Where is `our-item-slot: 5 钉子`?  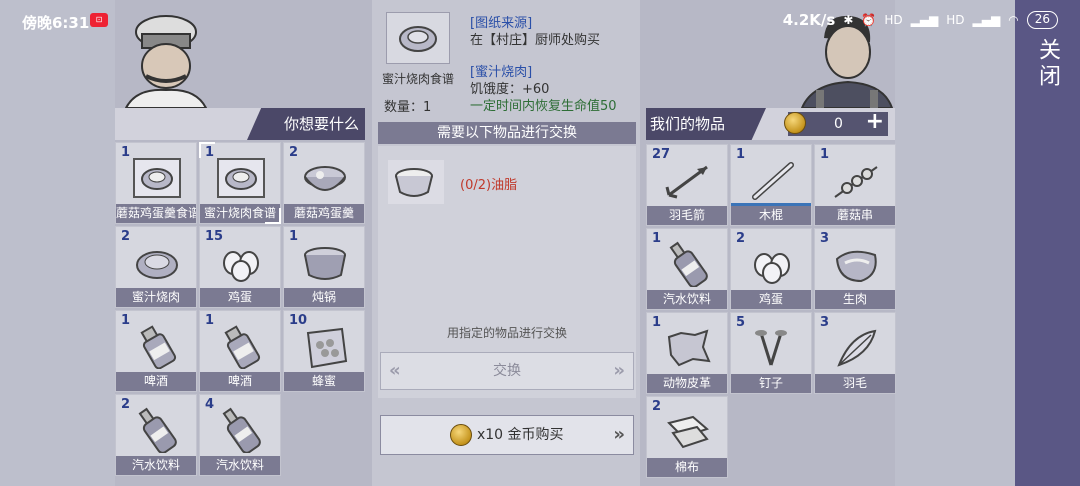
our-item-slot: 5 钉子 is located at coordinates (771, 353).